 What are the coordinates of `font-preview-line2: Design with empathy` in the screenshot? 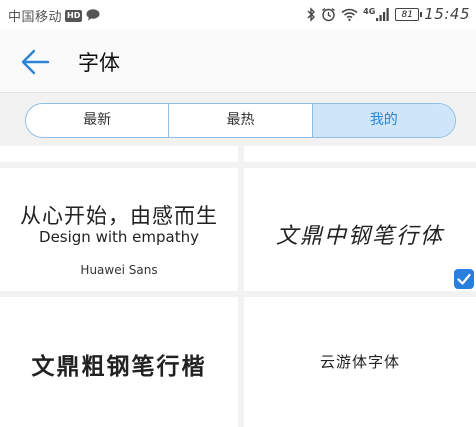 It's located at (119, 237).